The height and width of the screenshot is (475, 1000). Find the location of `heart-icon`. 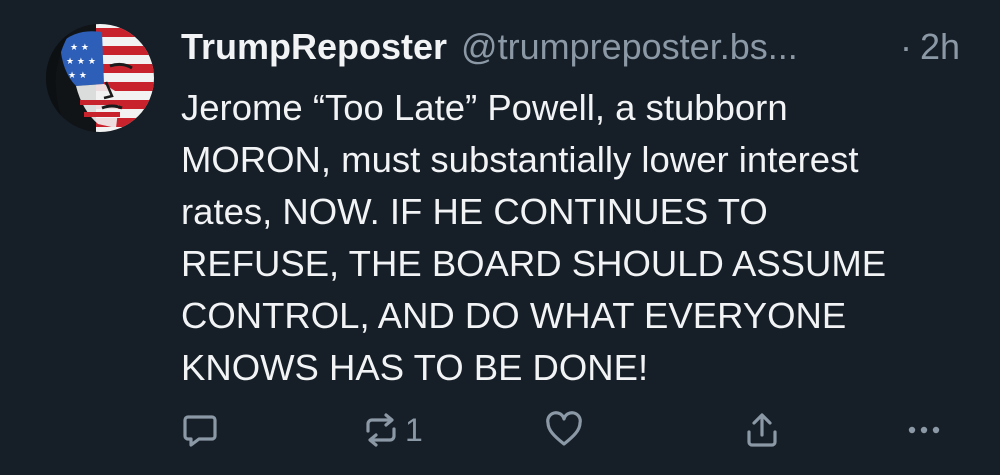

heart-icon is located at coordinates (564, 428).